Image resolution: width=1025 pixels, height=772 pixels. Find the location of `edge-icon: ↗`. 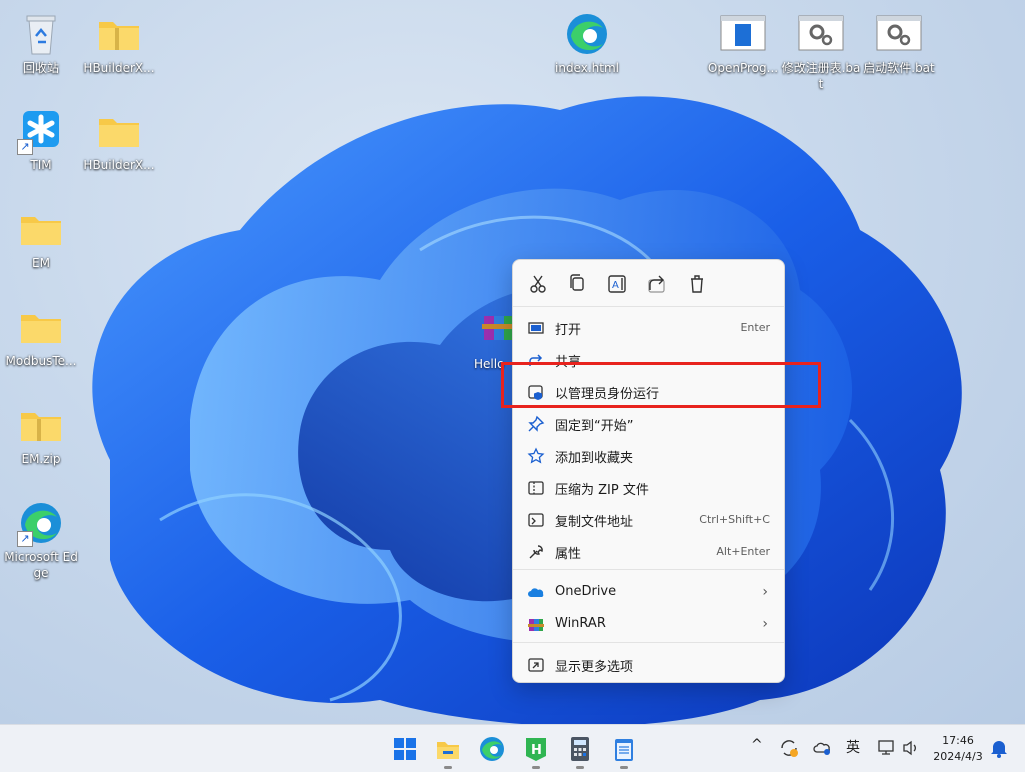

edge-icon: ↗ is located at coordinates (41, 523).